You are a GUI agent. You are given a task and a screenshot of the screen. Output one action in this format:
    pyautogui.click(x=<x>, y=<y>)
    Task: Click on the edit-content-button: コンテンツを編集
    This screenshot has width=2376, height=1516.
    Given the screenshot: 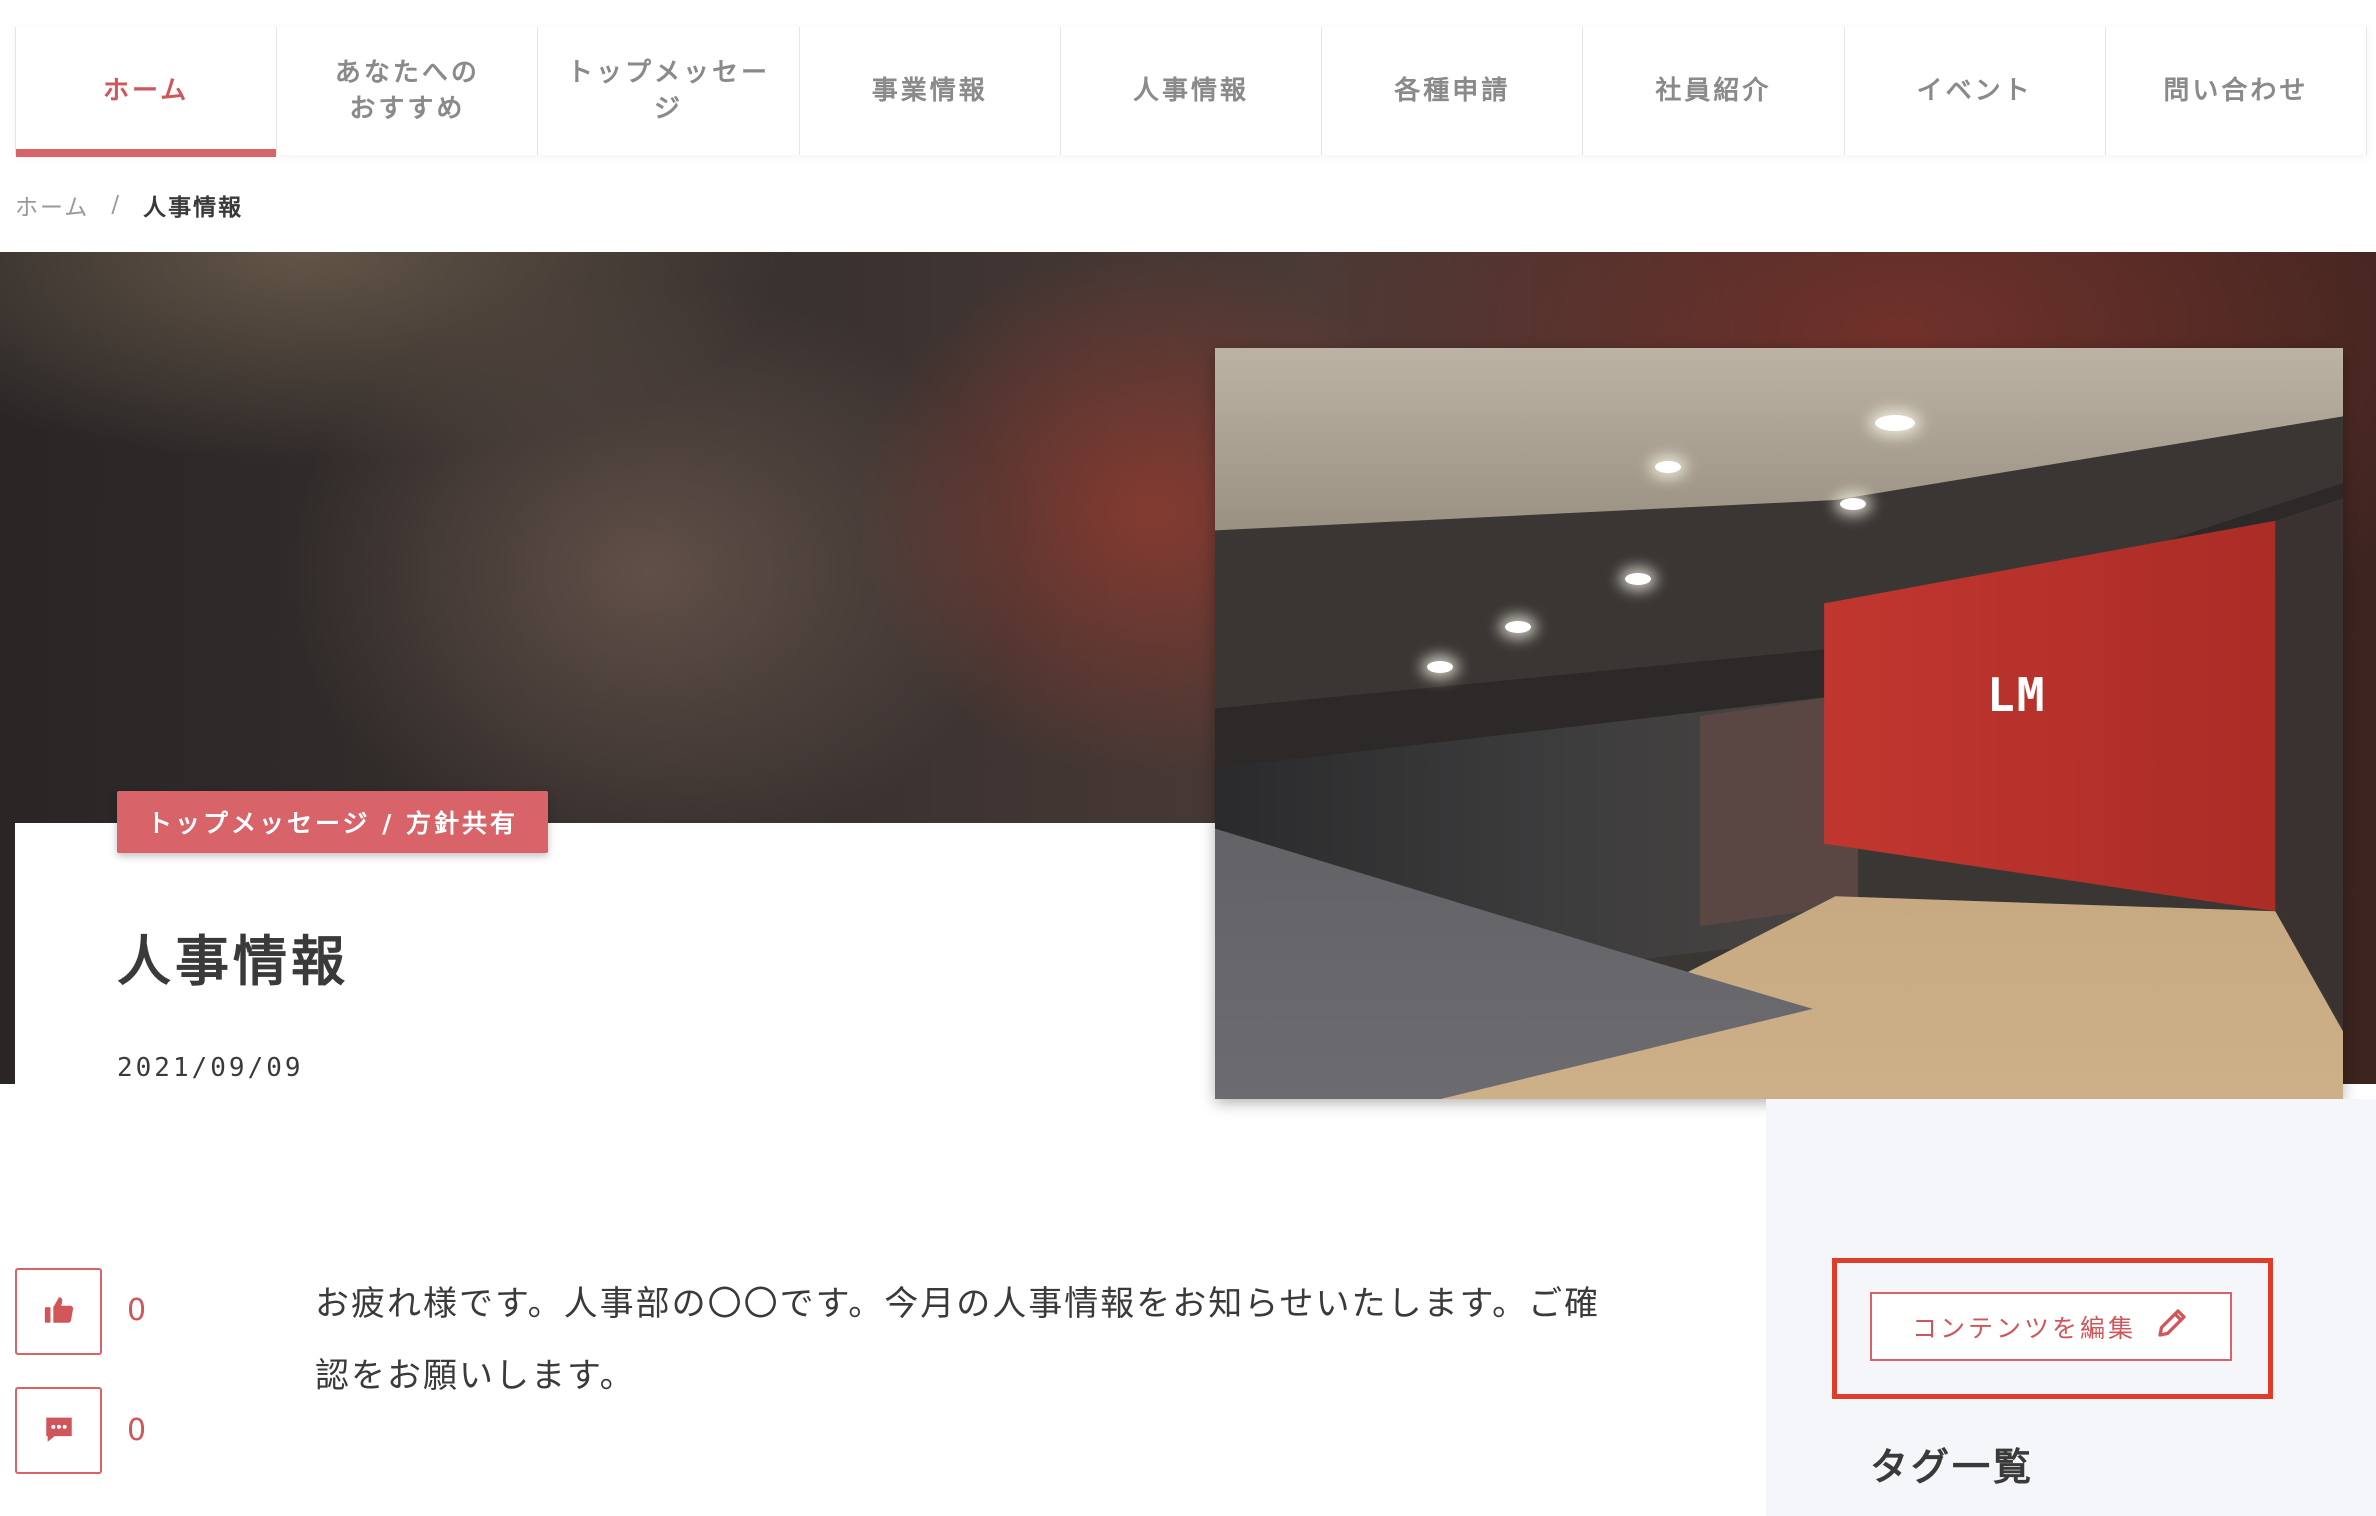 What is the action you would take?
    pyautogui.click(x=2051, y=1326)
    